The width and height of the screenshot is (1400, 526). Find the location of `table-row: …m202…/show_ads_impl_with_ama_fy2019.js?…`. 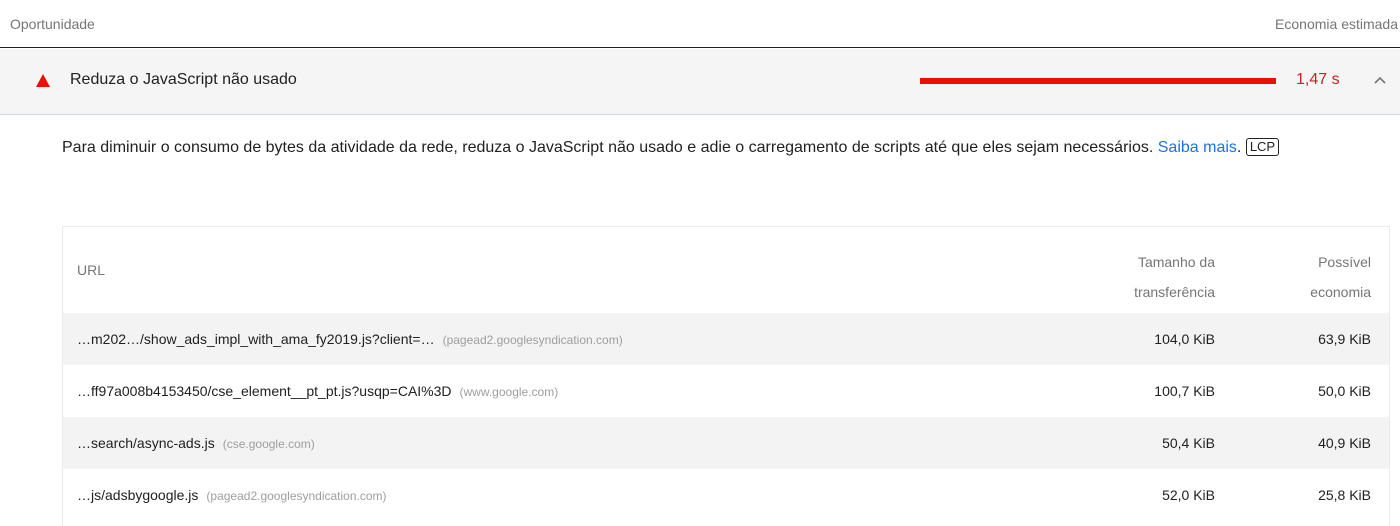

table-row: …m202…/show_ads_impl_with_ama_fy2019.js?… is located at coordinates (726, 339).